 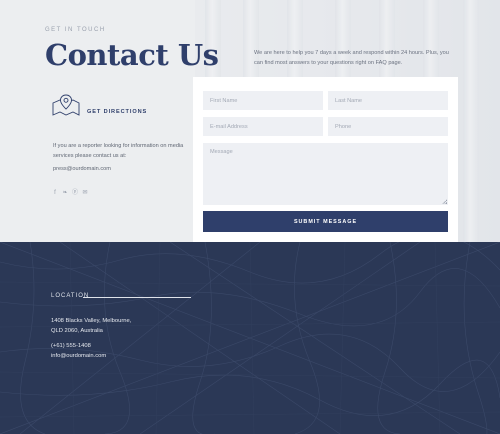 What do you see at coordinates (77, 331) in the screenshot?
I see `address-line-2: QLD 2060, Australia` at bounding box center [77, 331].